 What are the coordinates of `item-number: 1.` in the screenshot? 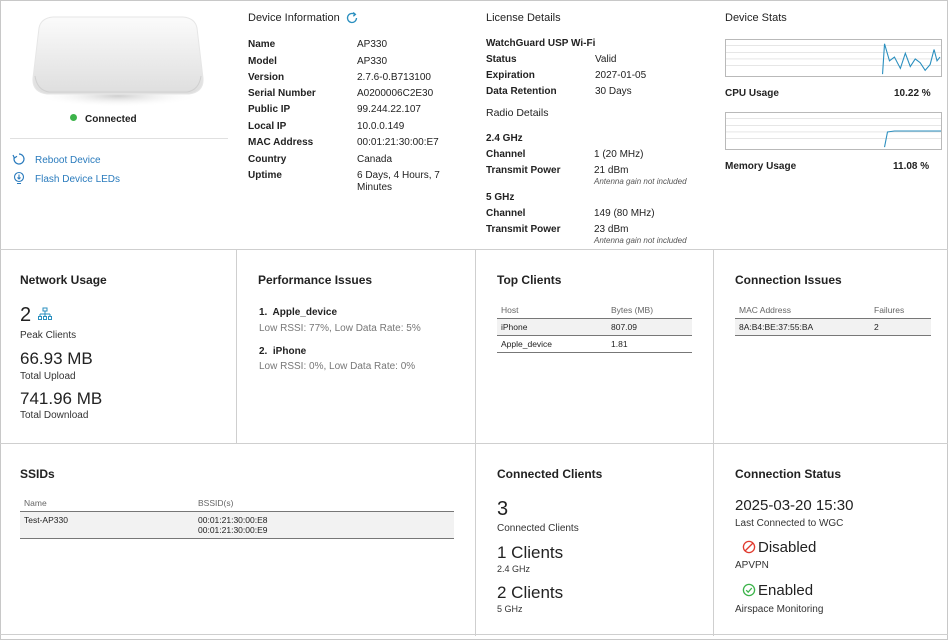 It's located at (263, 312).